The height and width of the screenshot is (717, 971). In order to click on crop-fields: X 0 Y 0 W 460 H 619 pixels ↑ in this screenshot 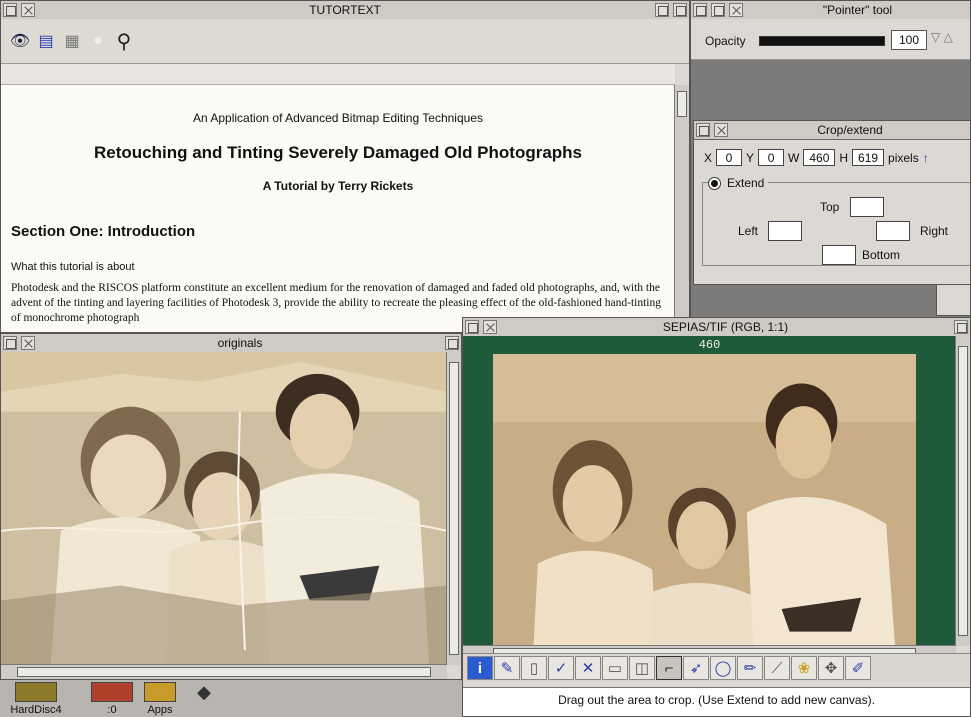, I will do `click(816, 157)`.